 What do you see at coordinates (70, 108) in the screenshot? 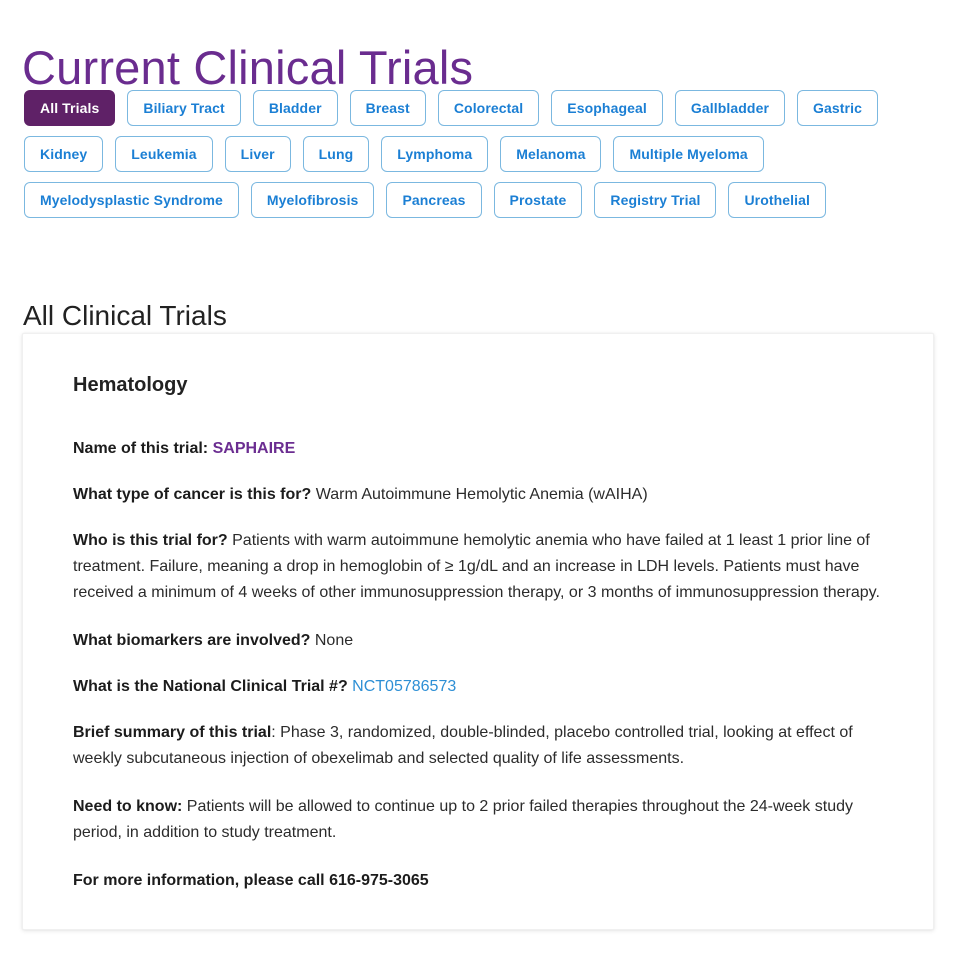
I see `filter-chip-all-trials: All Trials` at bounding box center [70, 108].